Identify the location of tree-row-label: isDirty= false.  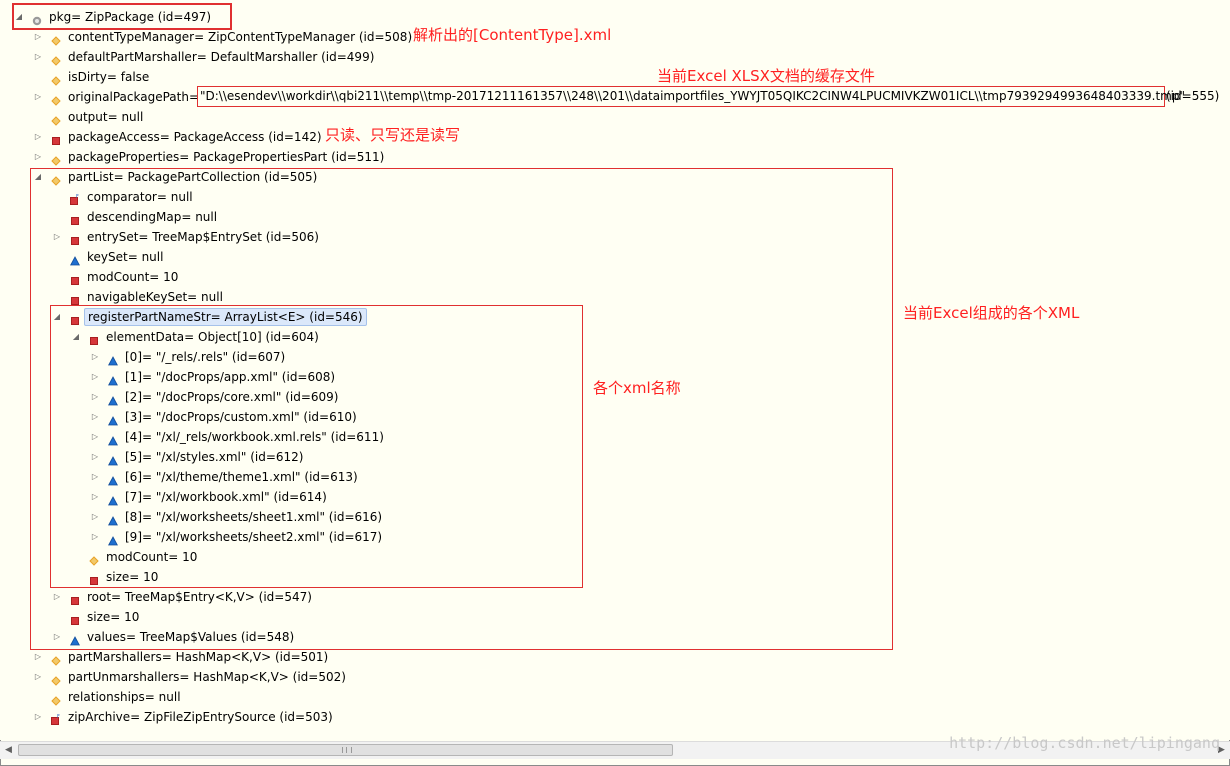
(109, 77).